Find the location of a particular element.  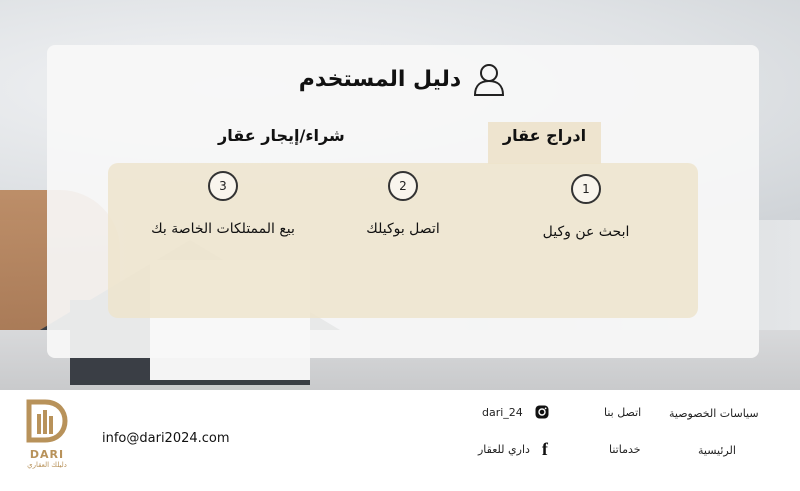

footer-link-services: خدماتنا is located at coordinates (625, 449).